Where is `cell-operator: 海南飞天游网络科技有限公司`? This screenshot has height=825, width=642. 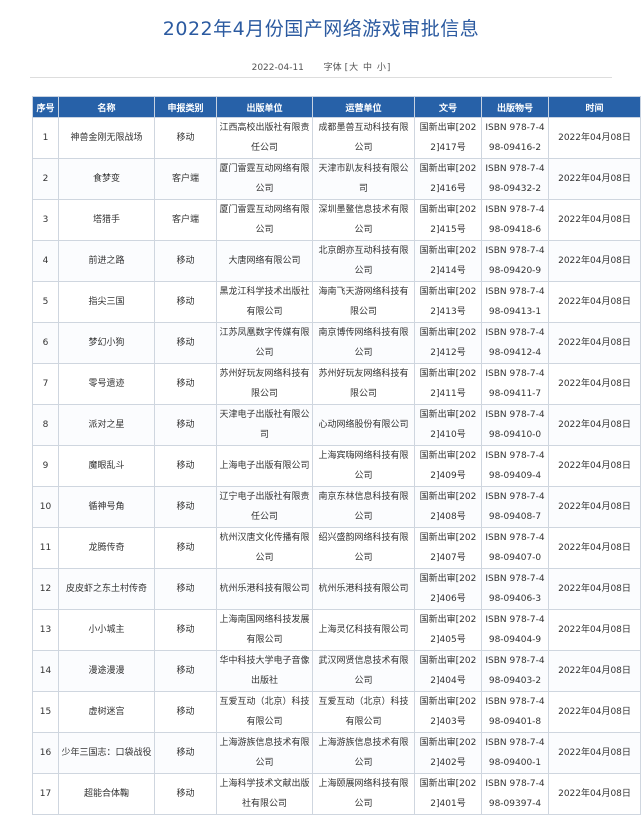
cell-operator: 海南飞天游网络科技有限公司 is located at coordinates (363, 302).